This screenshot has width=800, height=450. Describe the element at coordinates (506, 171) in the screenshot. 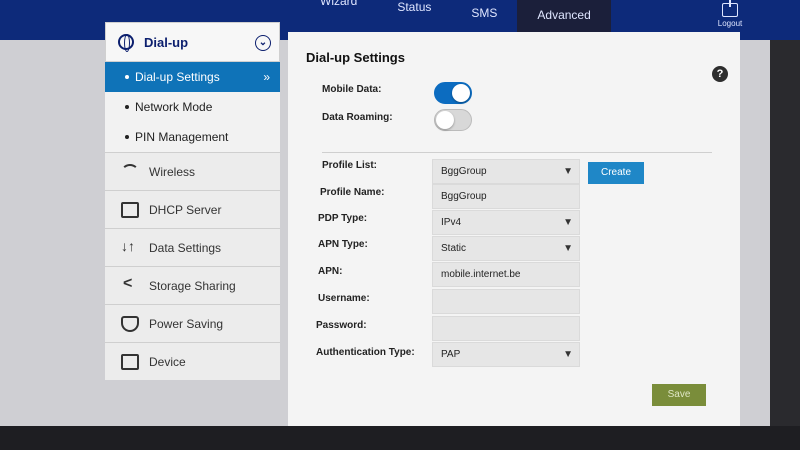

I see `profile-list-select: BggGroup ▼` at that location.